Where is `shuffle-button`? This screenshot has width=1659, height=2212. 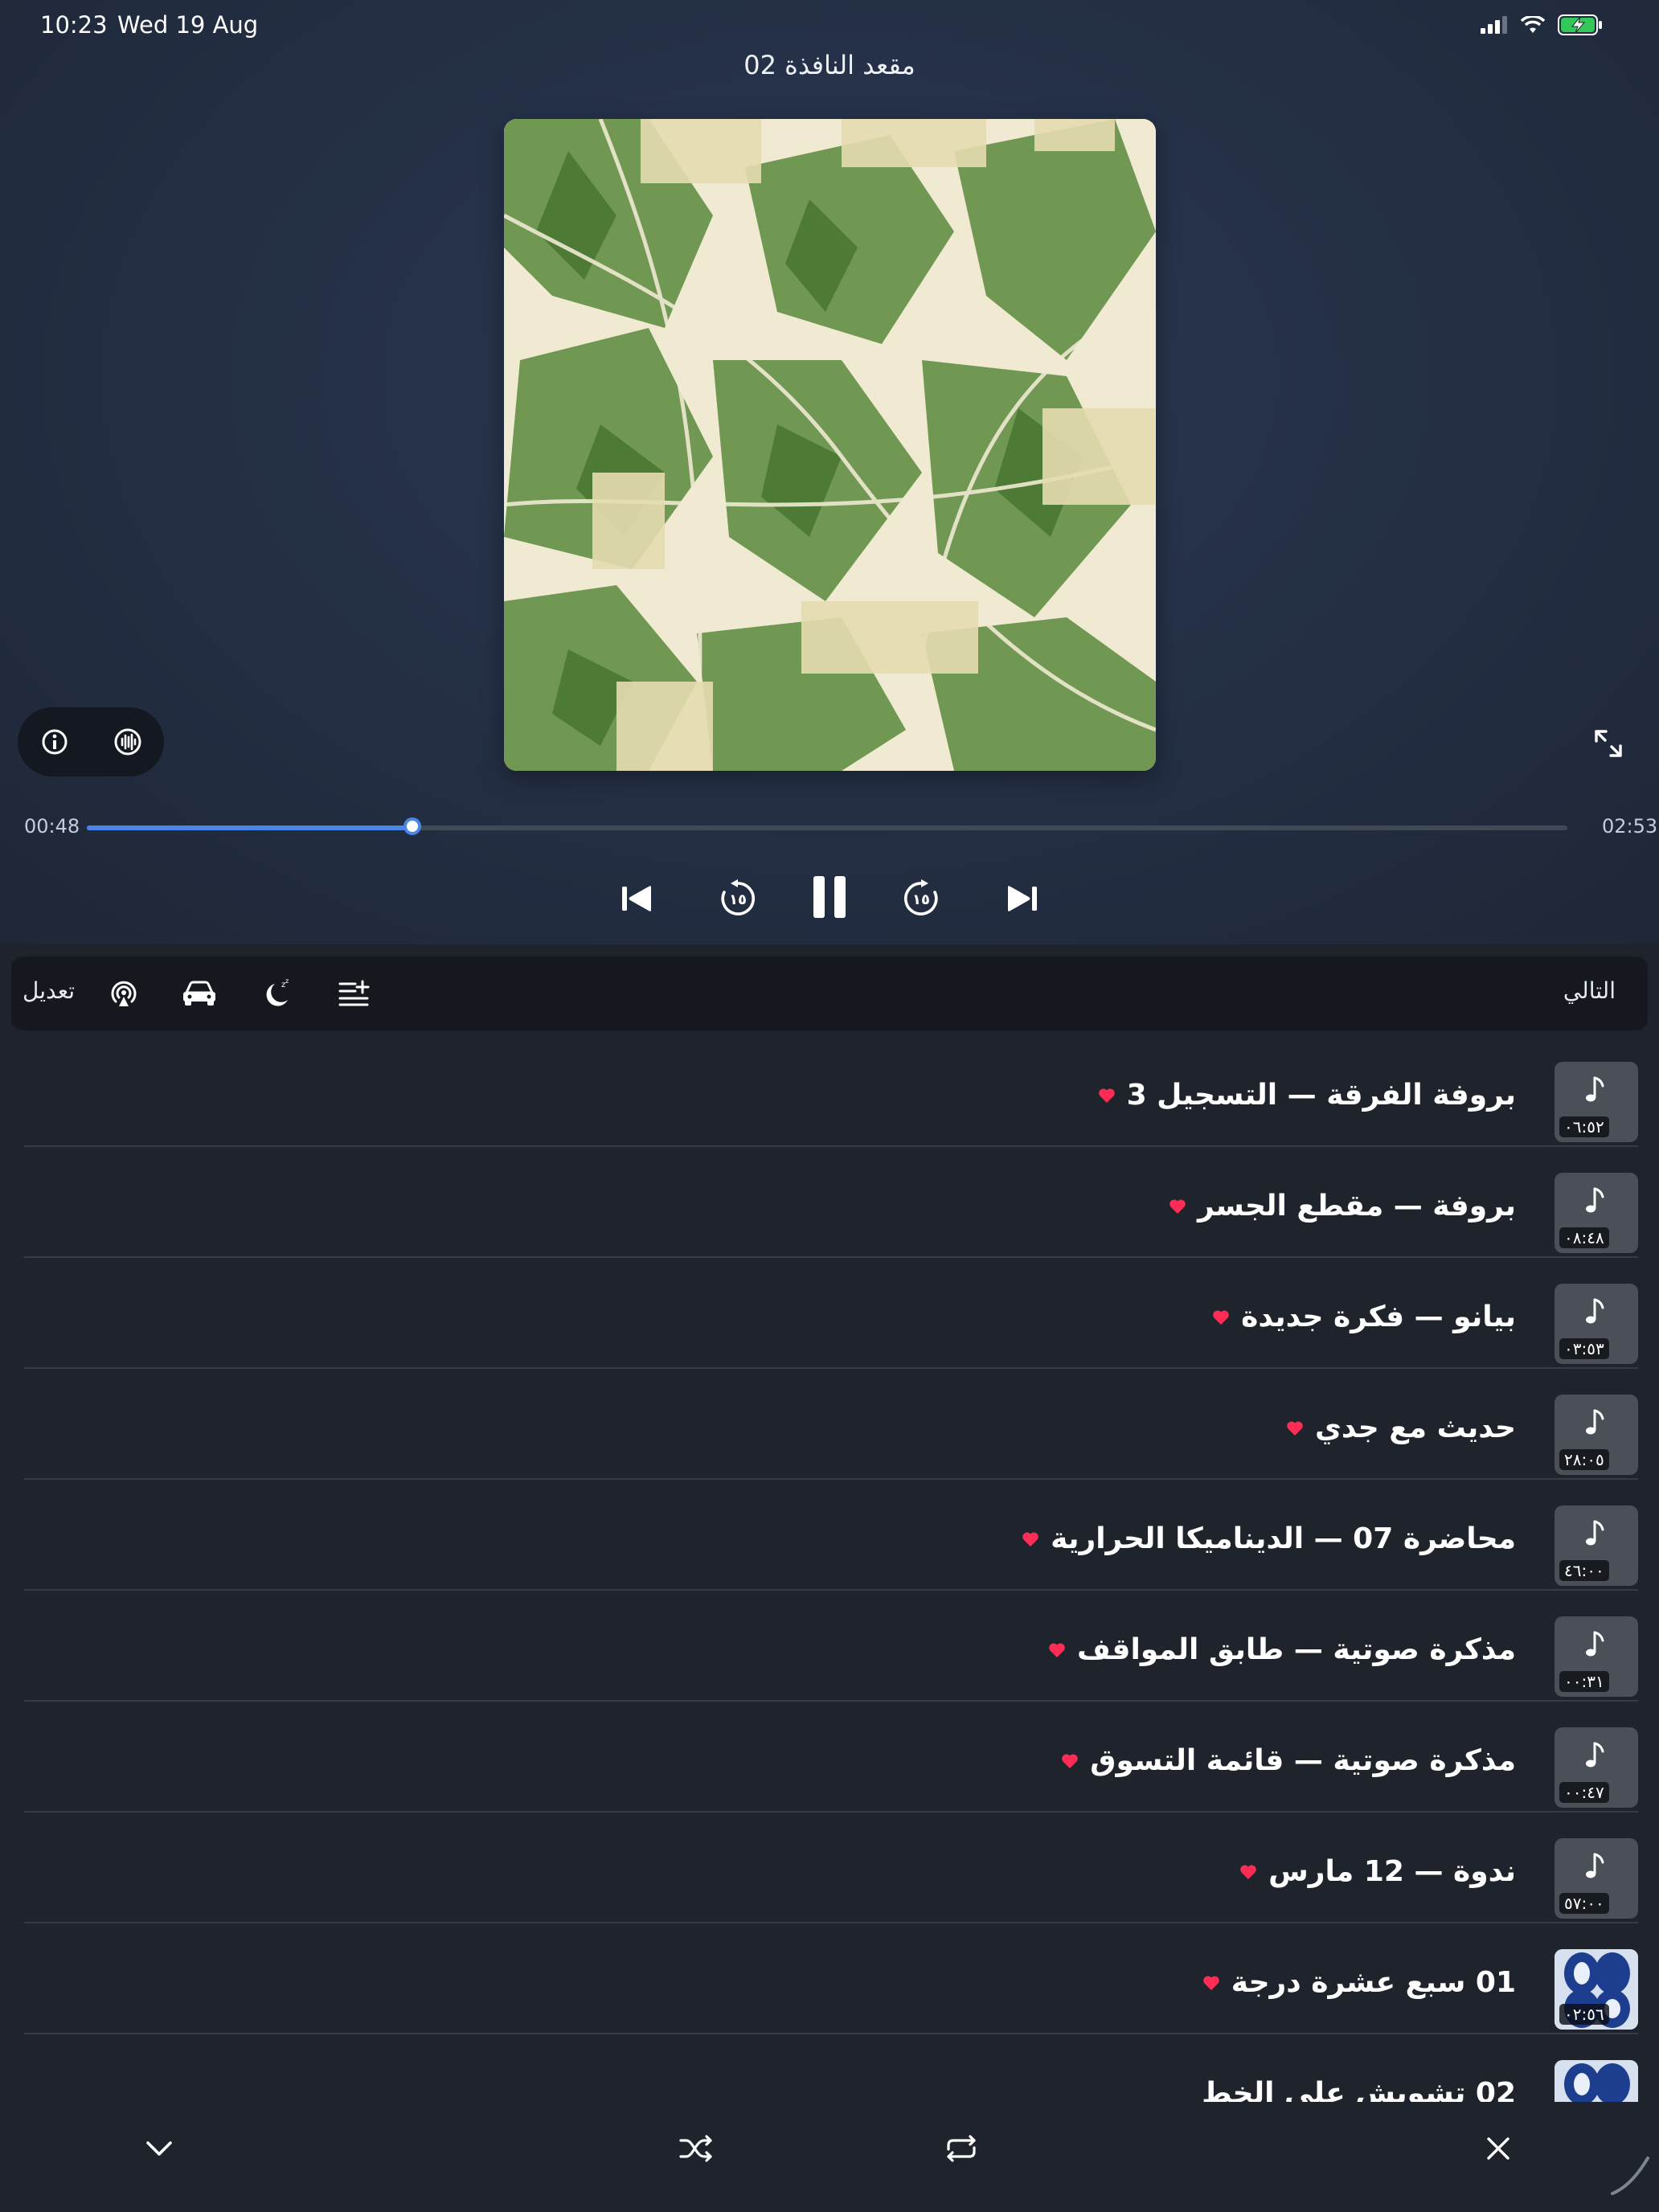
shuffle-button is located at coordinates (696, 2148).